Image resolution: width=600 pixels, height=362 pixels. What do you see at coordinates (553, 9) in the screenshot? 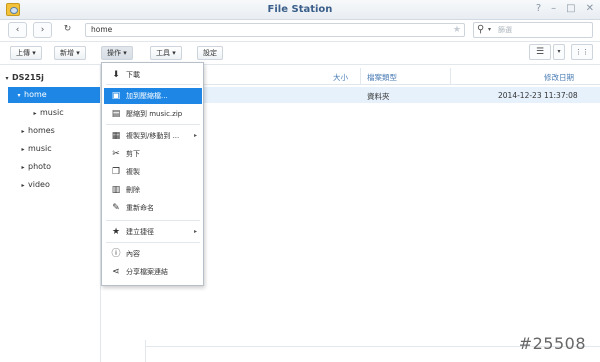
I see `minimize-icon: –` at bounding box center [553, 9].